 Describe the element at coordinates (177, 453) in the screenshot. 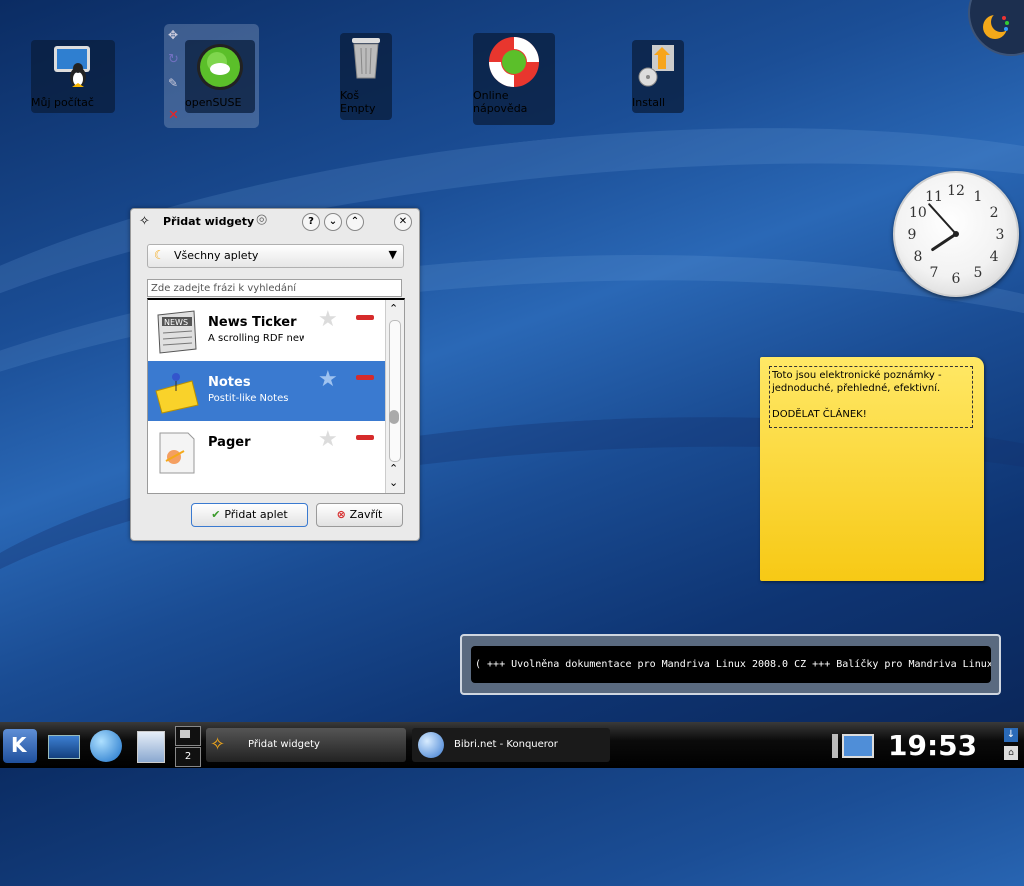

I see `pager-icon` at that location.